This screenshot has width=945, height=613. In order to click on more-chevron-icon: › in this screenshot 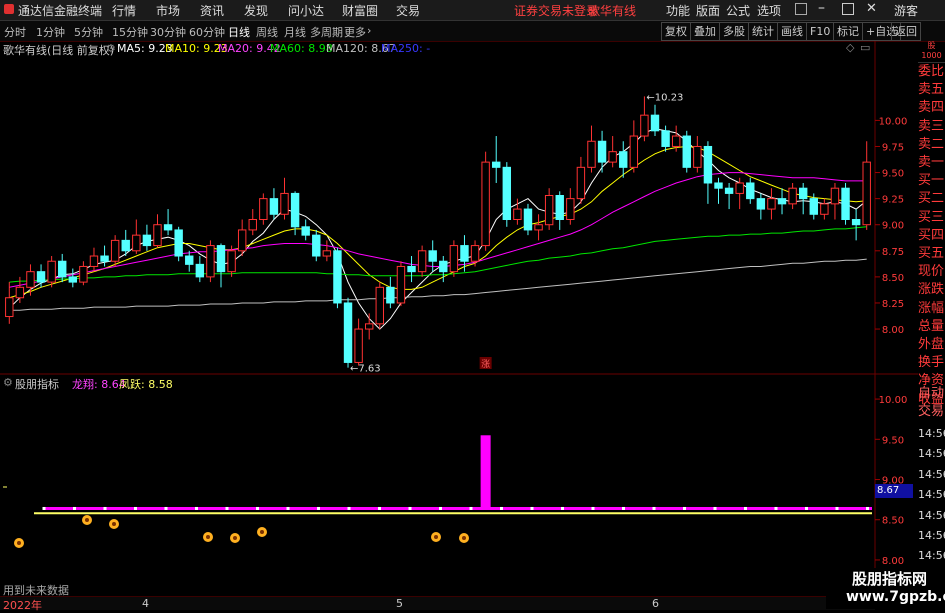, I will do `click(369, 30)`.